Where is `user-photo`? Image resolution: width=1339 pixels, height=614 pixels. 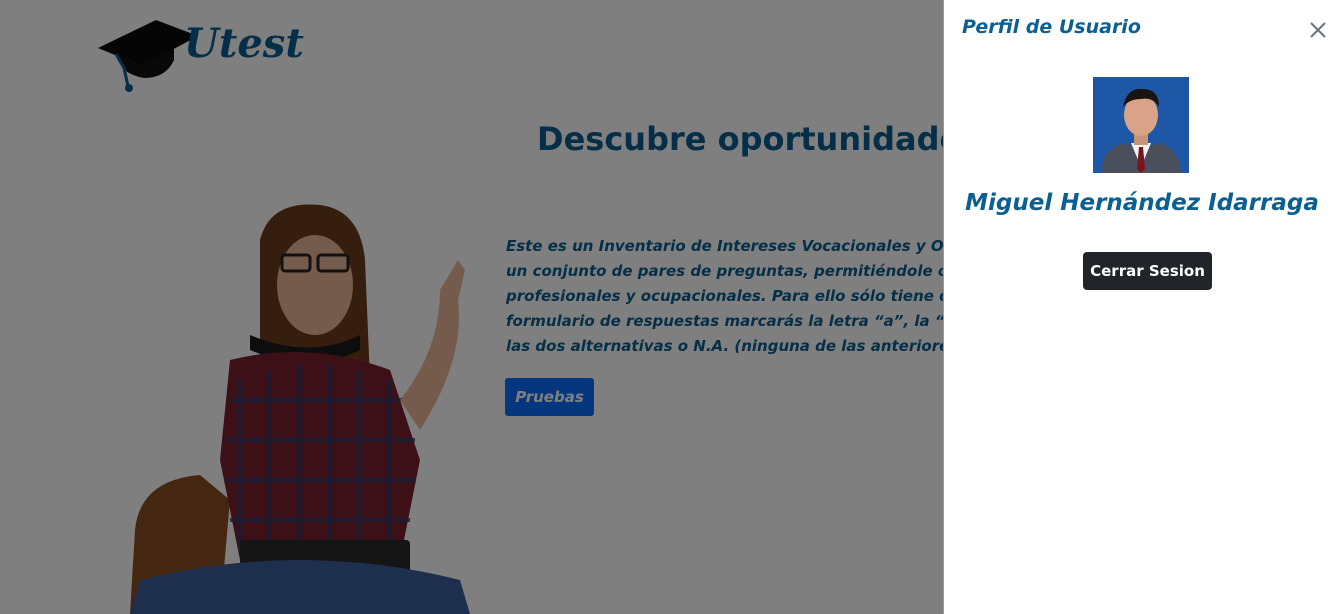 user-photo is located at coordinates (1141, 125).